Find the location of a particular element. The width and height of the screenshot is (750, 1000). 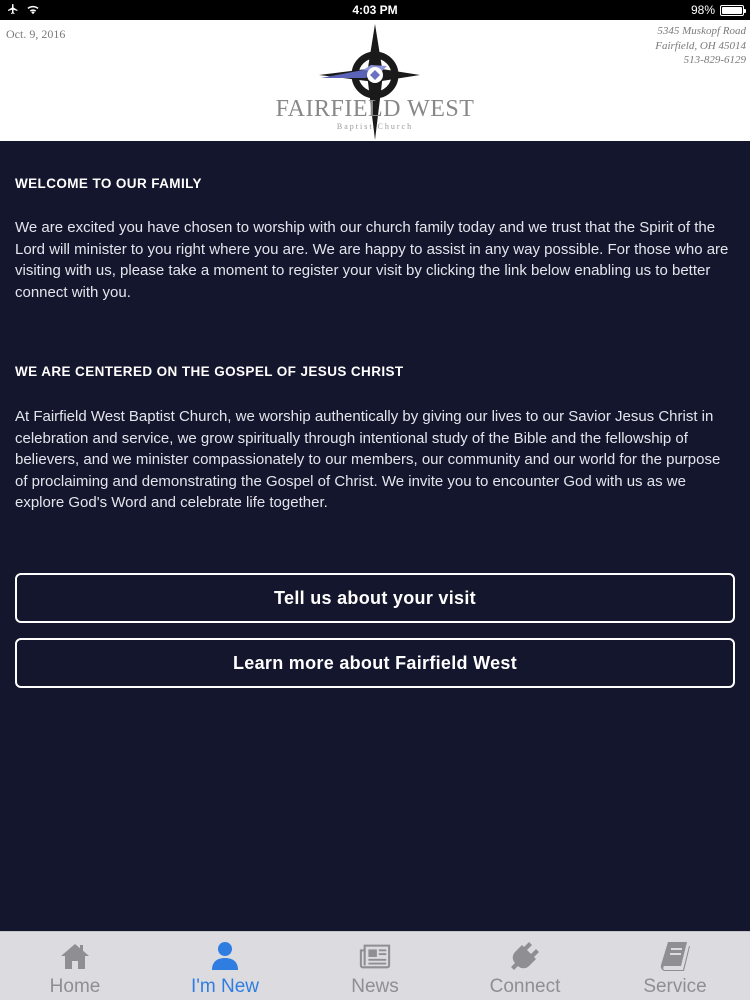

tab-news: News is located at coordinates (375, 966).